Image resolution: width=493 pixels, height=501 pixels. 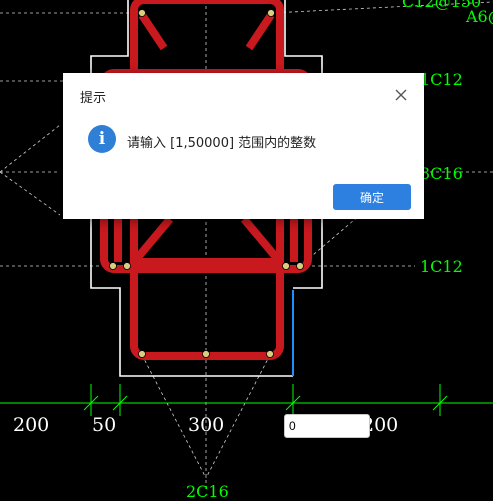 What do you see at coordinates (104, 425) in the screenshot?
I see `dimension-text: 50` at bounding box center [104, 425].